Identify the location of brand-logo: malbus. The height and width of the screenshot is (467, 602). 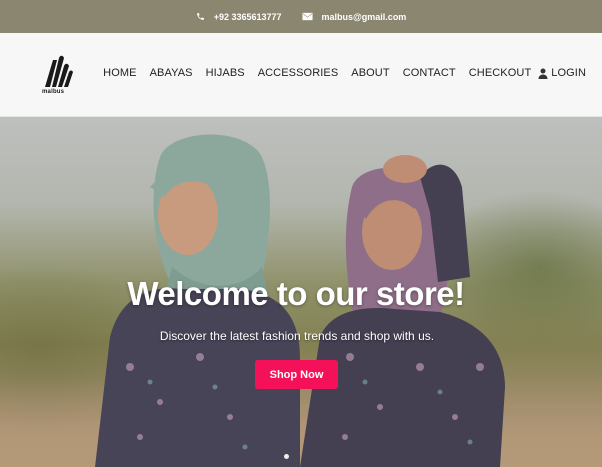
(60, 76).